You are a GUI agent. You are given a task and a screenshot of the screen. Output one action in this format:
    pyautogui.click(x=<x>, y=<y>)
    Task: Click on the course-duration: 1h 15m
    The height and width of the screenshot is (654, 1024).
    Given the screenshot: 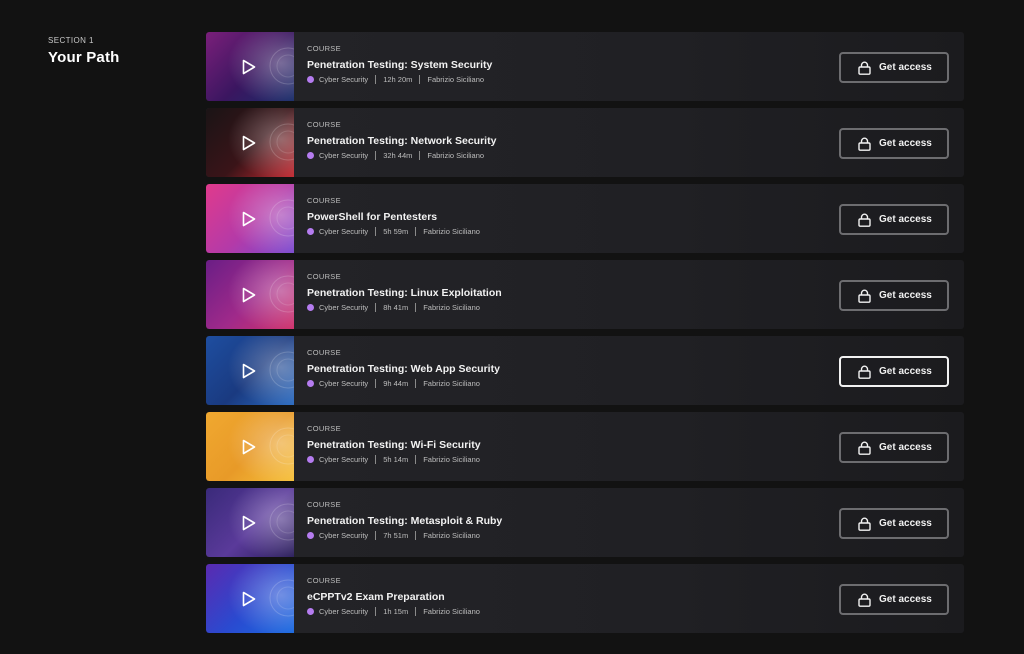 What is the action you would take?
    pyautogui.click(x=396, y=611)
    